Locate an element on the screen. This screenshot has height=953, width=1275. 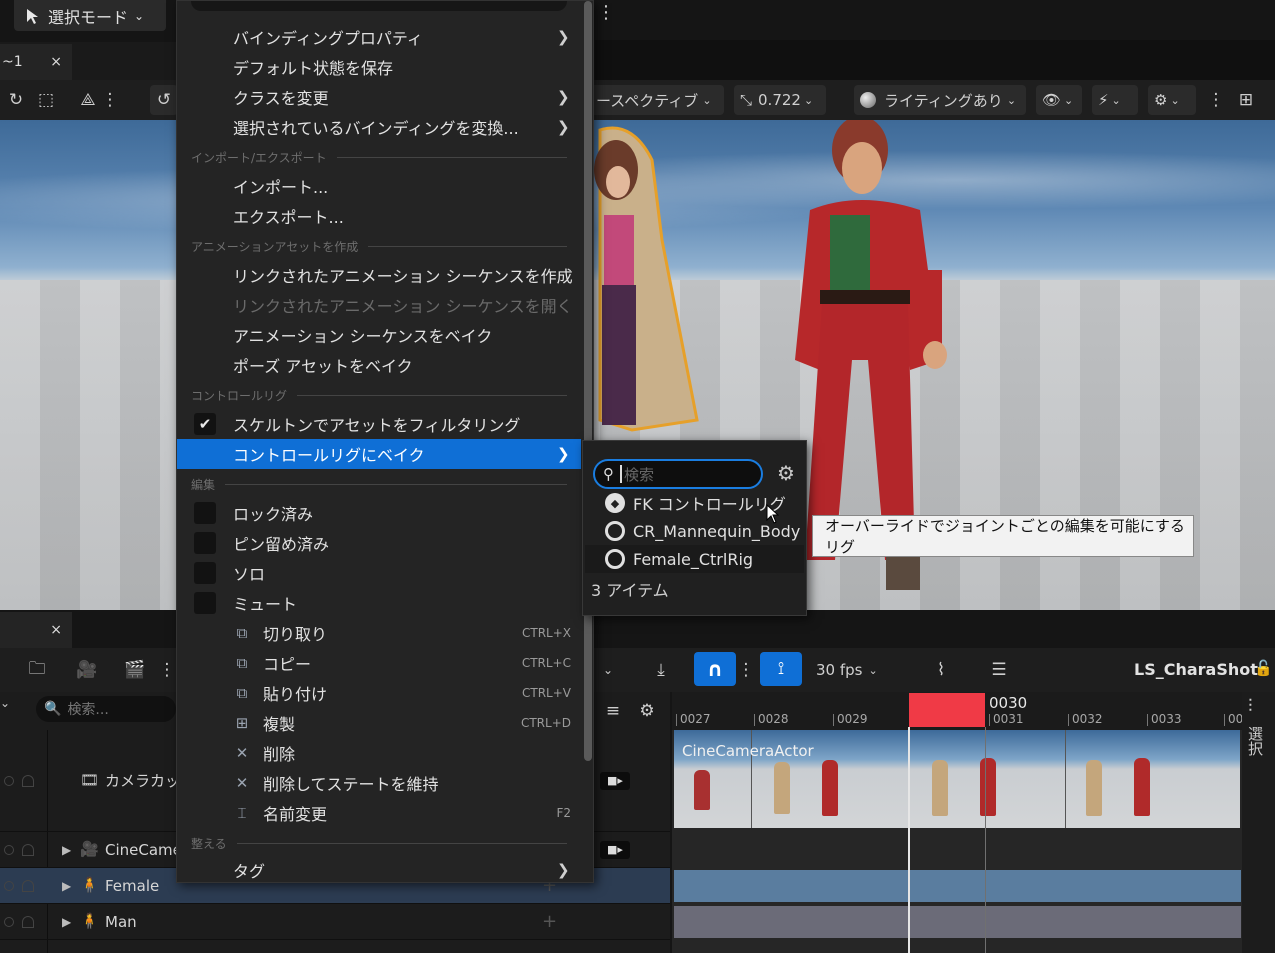
menu-item-duplicate: ⊞ 複製 CTRL+D is located at coordinates (379, 723).